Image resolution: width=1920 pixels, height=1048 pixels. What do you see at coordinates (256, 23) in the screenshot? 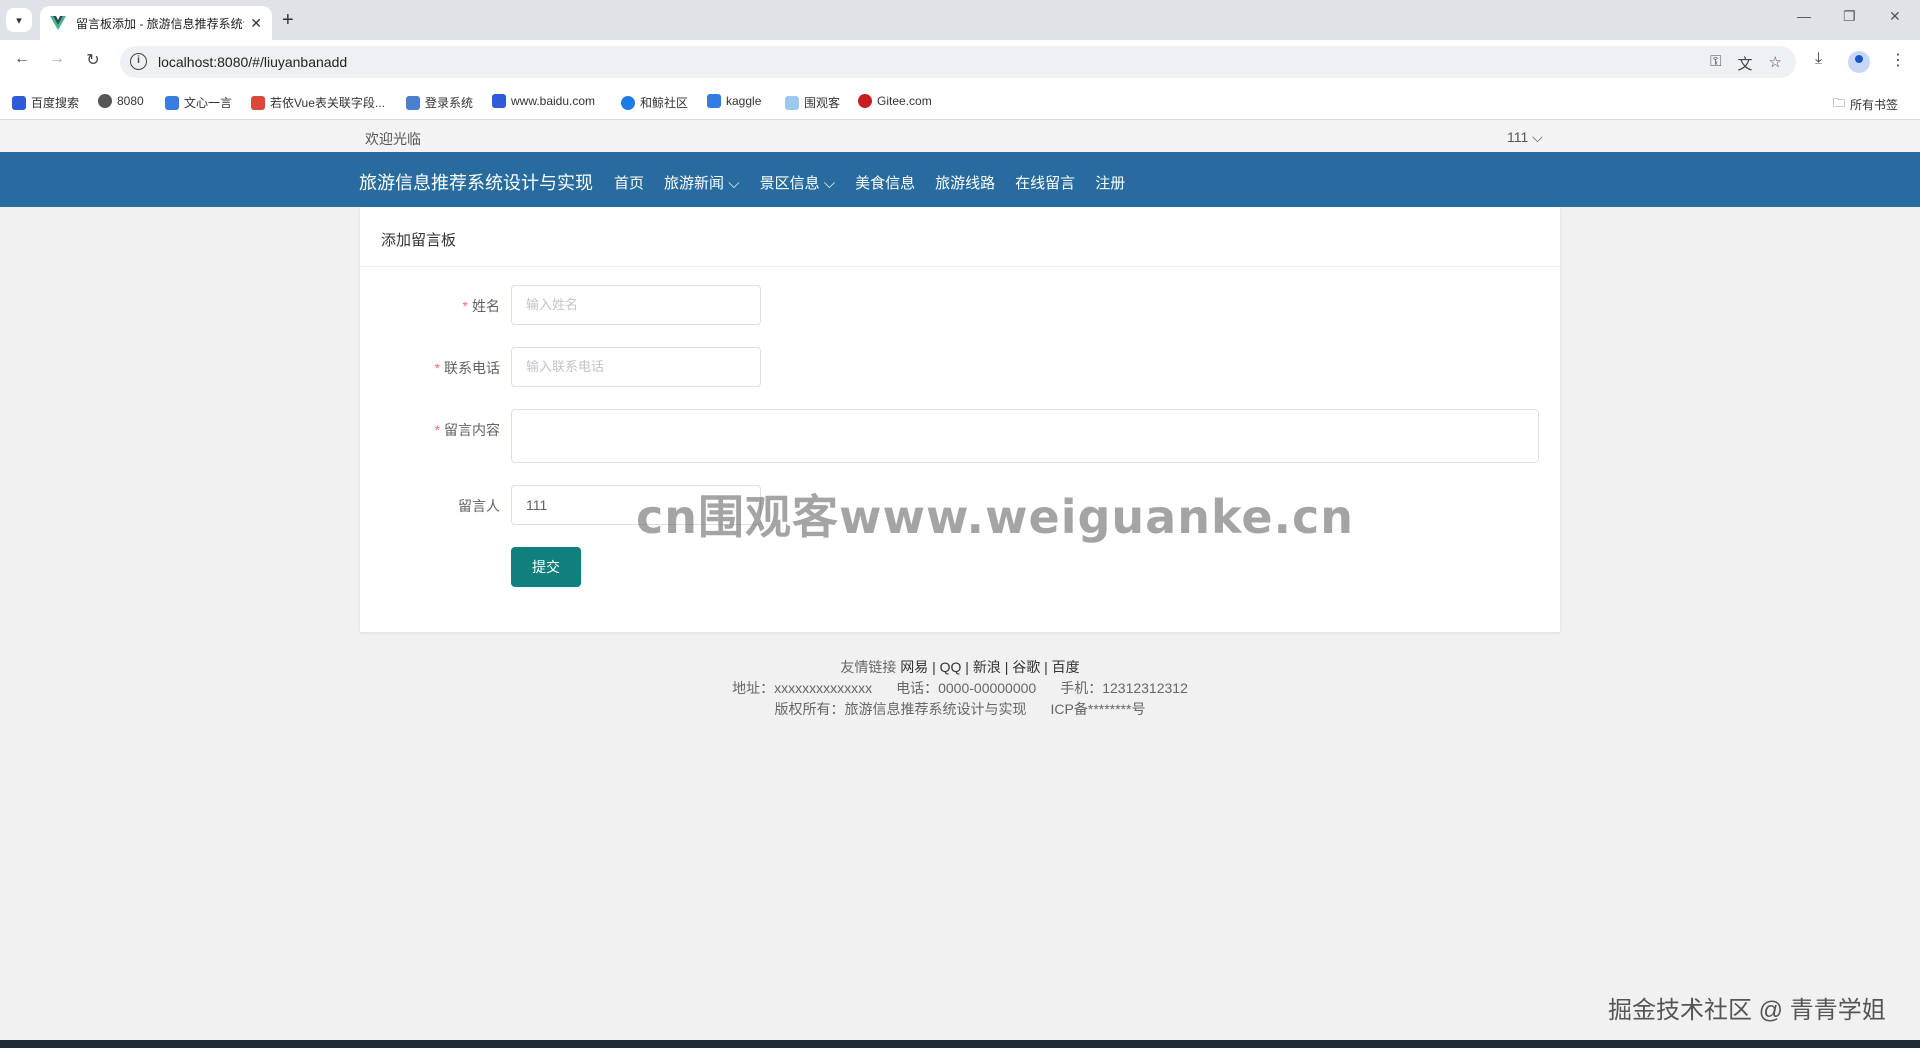
I see `tab-close-icon: ✕` at bounding box center [256, 23].